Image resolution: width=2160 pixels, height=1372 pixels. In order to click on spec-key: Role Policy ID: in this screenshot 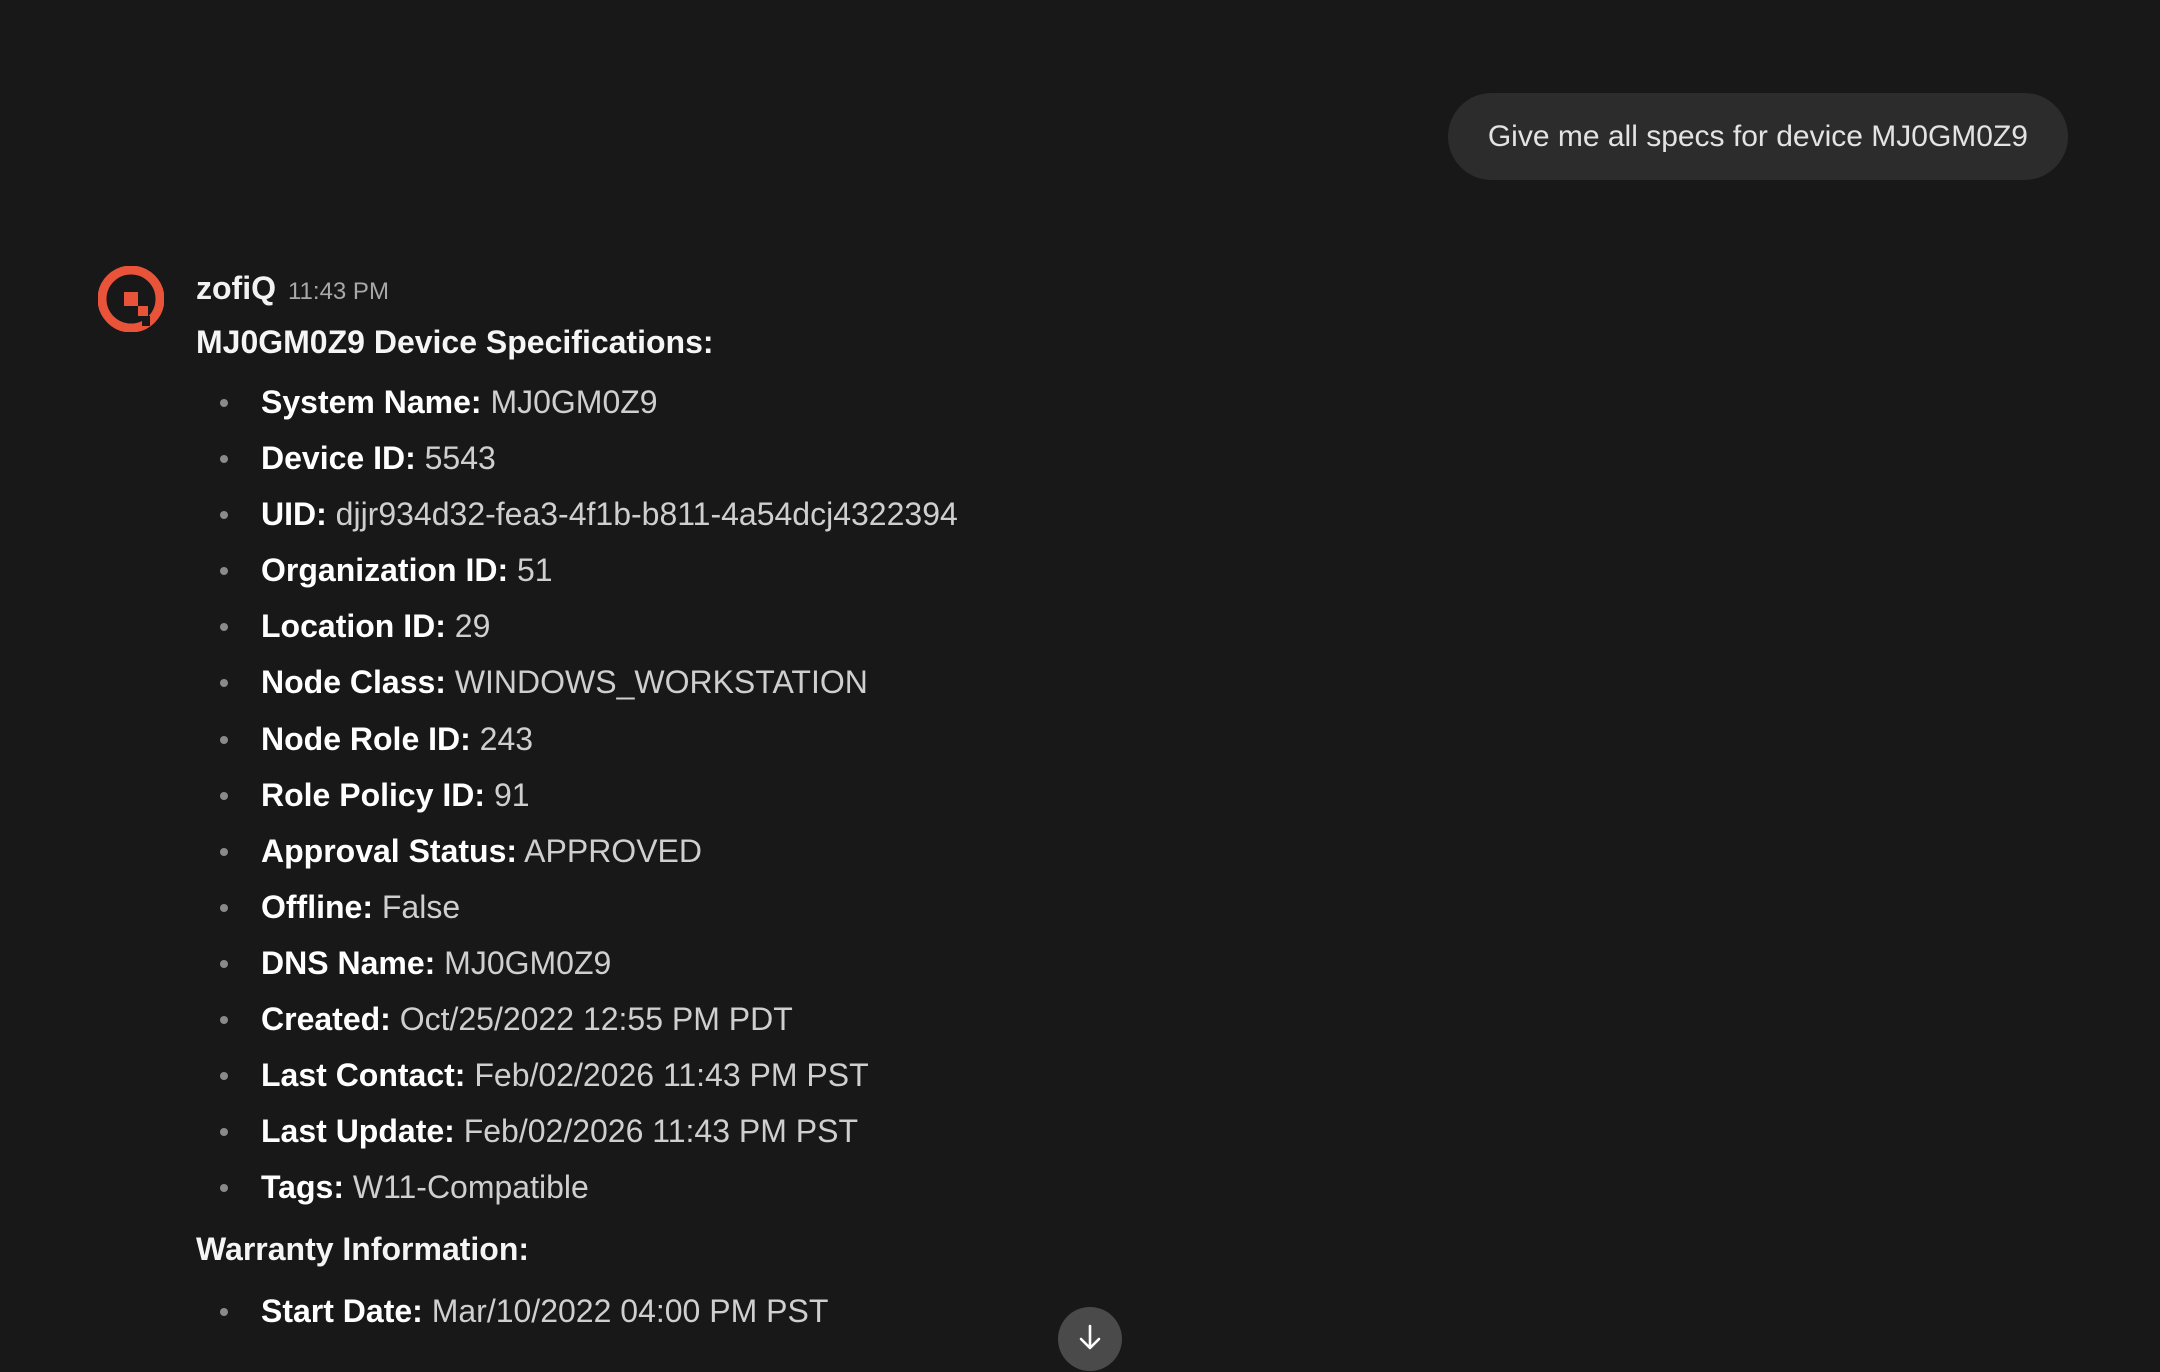, I will do `click(373, 794)`.